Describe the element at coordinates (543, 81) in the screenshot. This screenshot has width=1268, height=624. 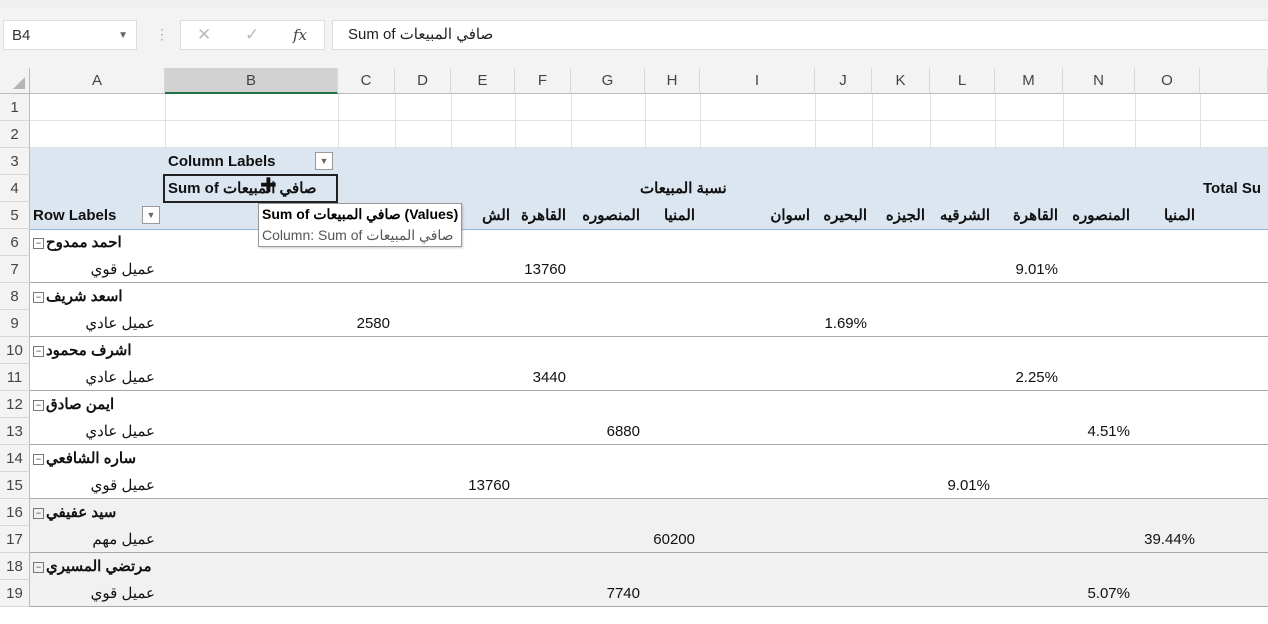
I see `column-header-F: F` at that location.